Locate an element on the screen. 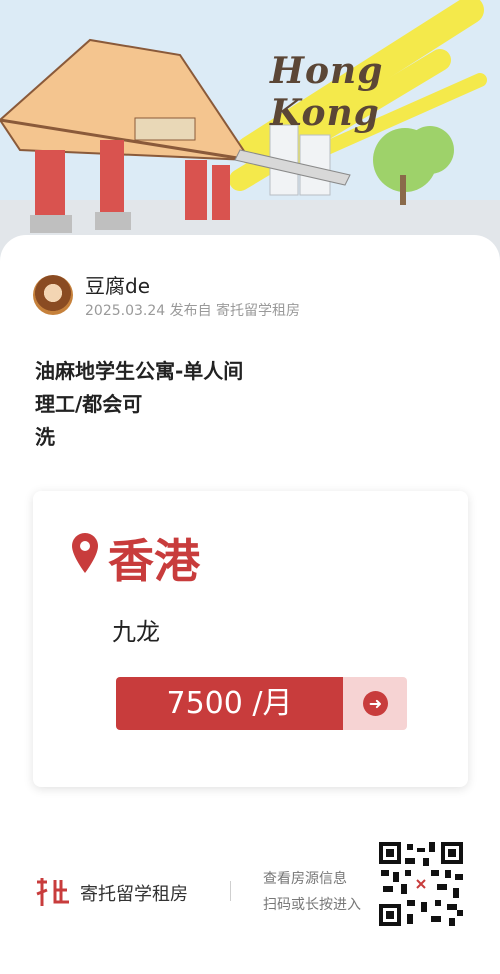 This screenshot has width=500, height=974. price-arrow-area: ➜ is located at coordinates (375, 703).